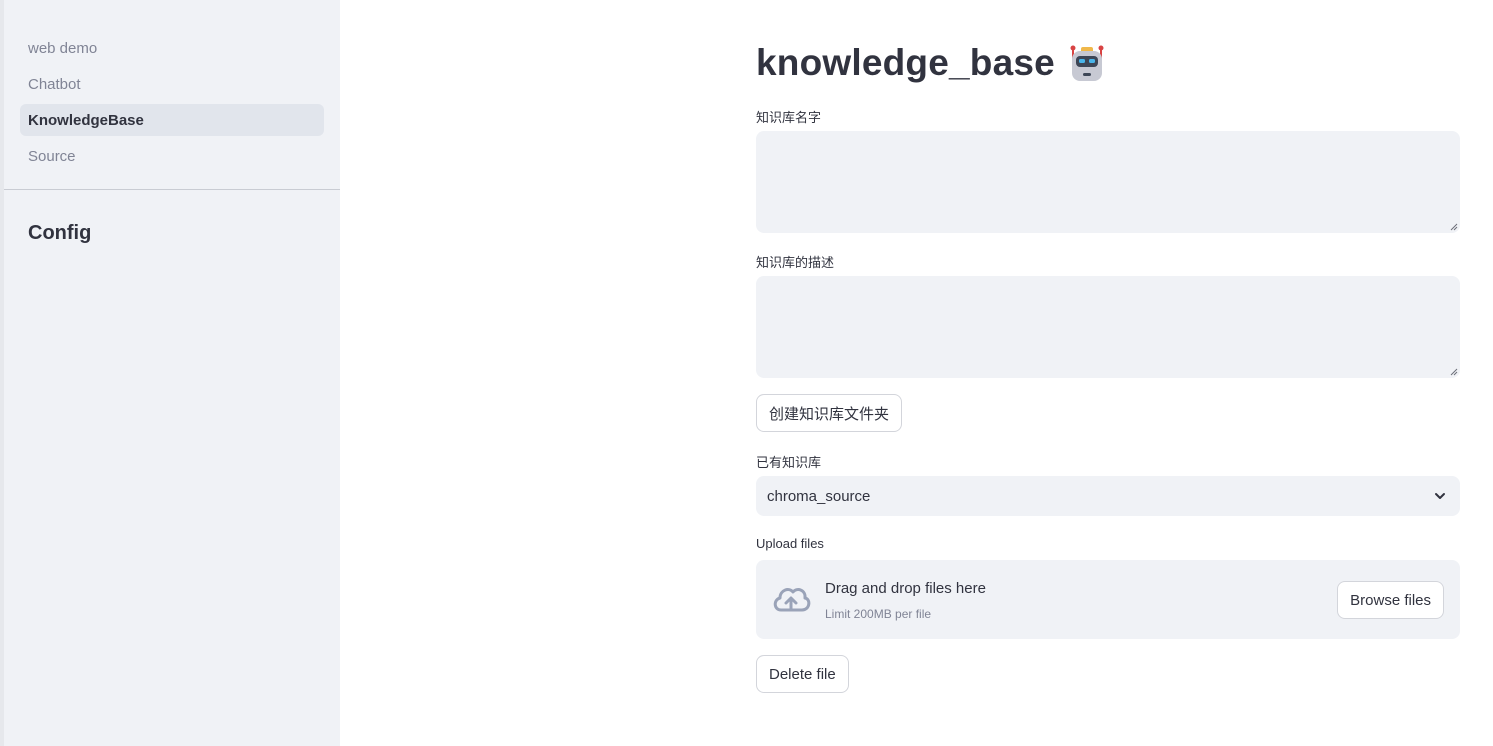 This screenshot has height=746, width=1493. What do you see at coordinates (1087, 63) in the screenshot?
I see `robot-icon` at bounding box center [1087, 63].